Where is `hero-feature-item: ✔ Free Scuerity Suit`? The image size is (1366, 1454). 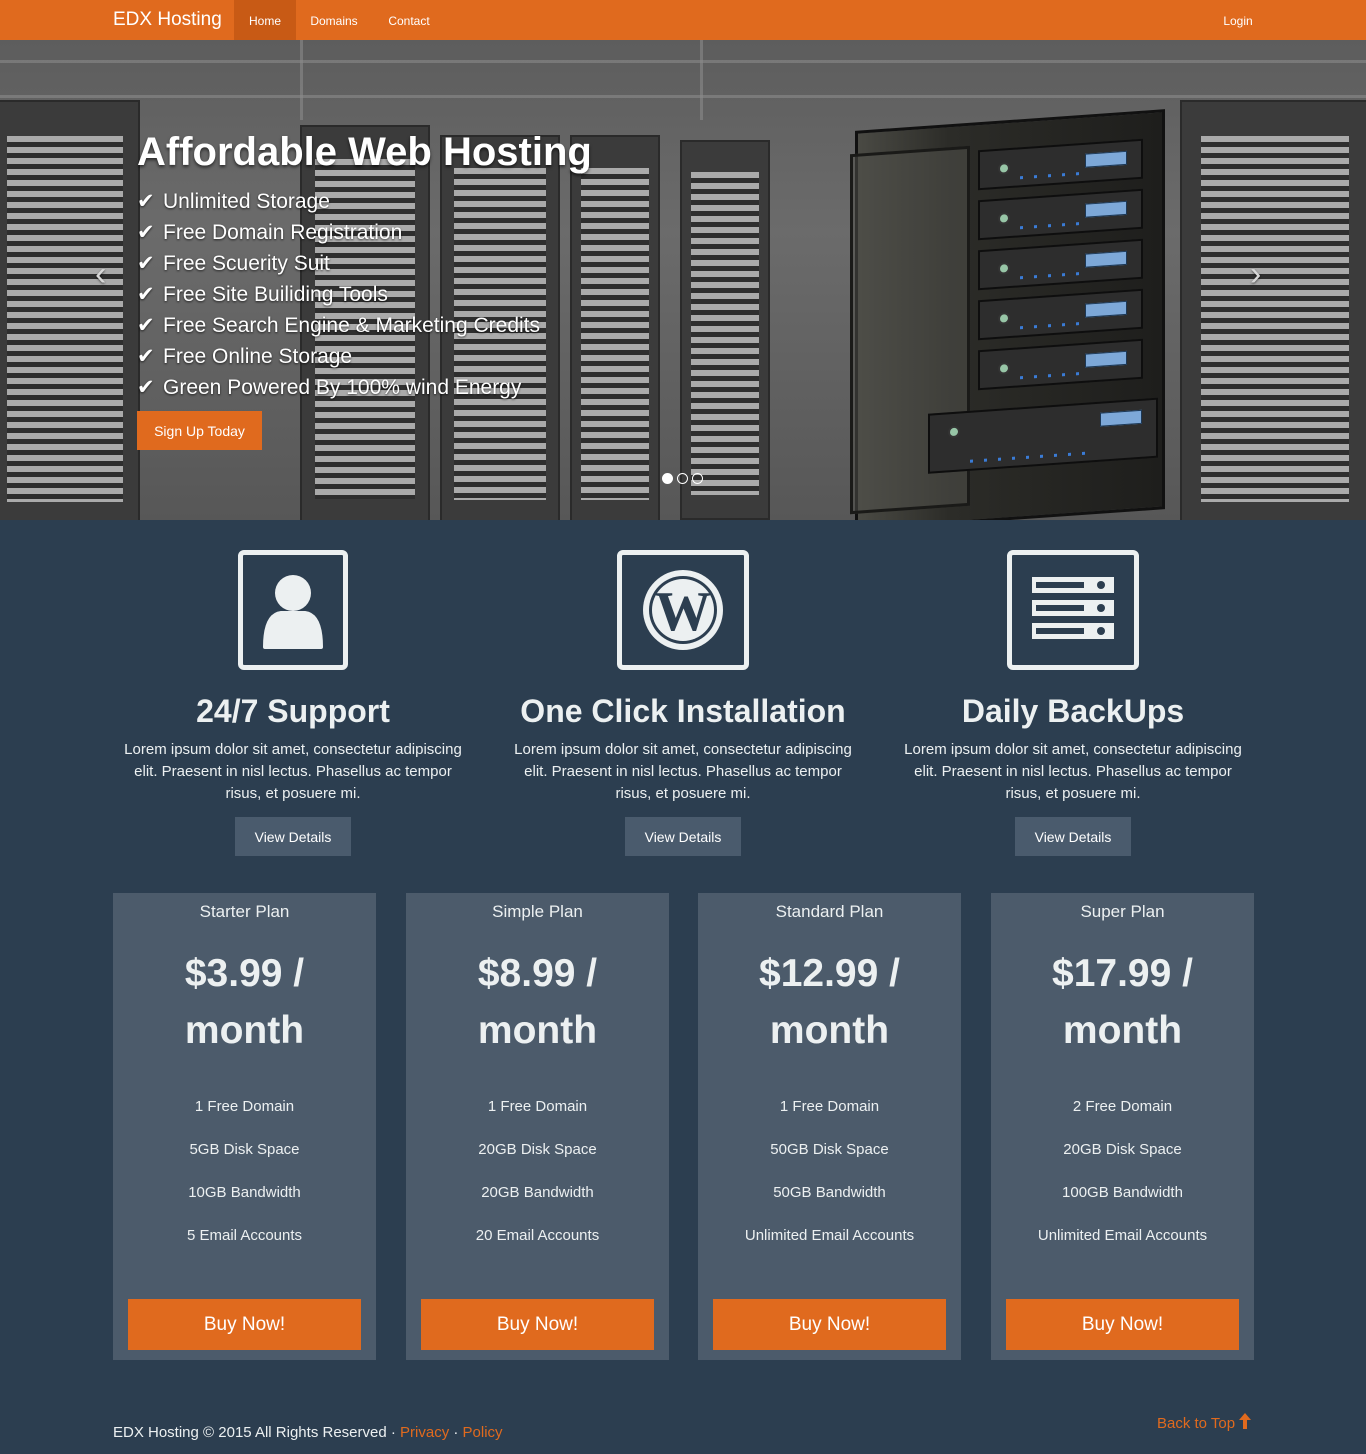 hero-feature-item: ✔ Free Scuerity Suit is located at coordinates (338, 263).